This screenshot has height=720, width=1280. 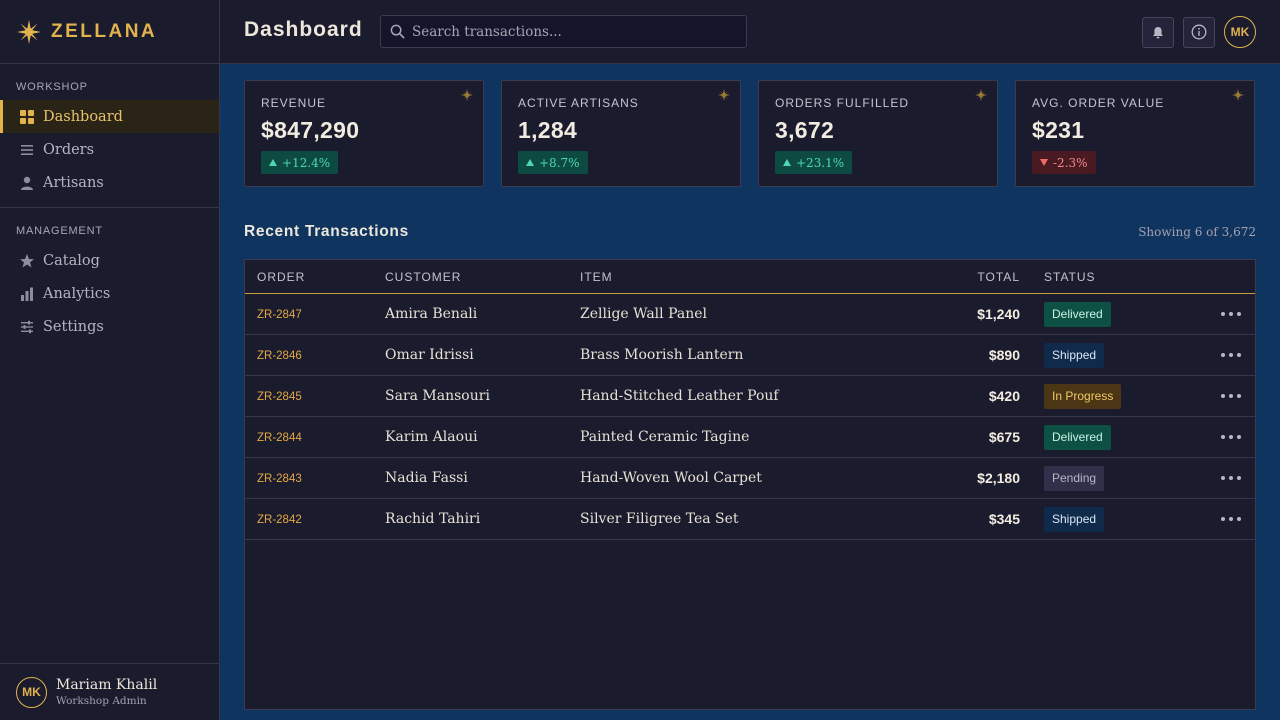 I want to click on item-cell: Zellige Wall Panel, so click(x=643, y=314).